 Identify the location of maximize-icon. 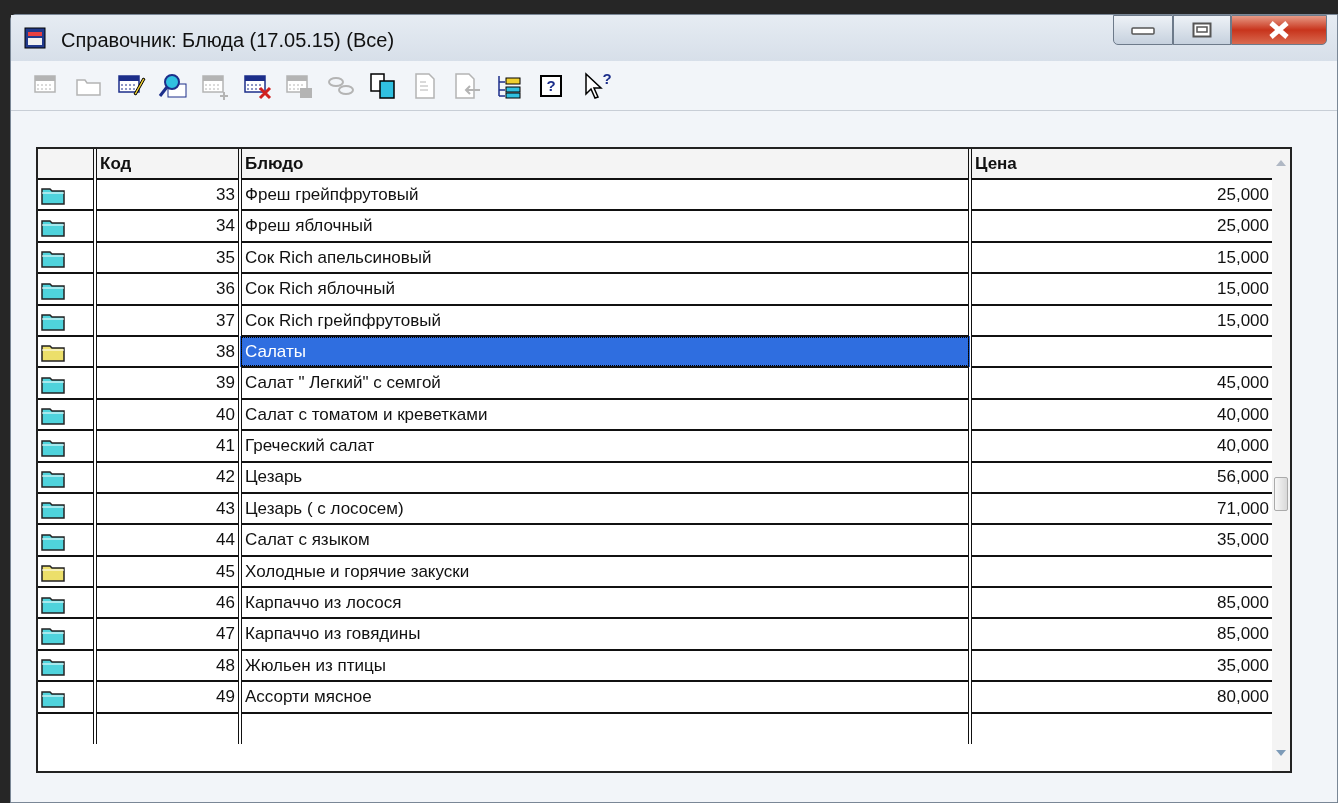
(1202, 30).